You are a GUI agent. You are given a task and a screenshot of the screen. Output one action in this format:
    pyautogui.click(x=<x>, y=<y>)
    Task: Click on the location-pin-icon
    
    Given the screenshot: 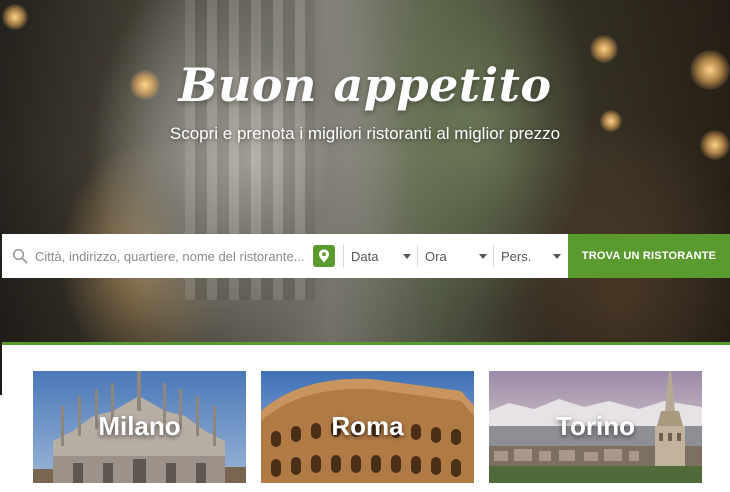 What is the action you would take?
    pyautogui.click(x=324, y=256)
    